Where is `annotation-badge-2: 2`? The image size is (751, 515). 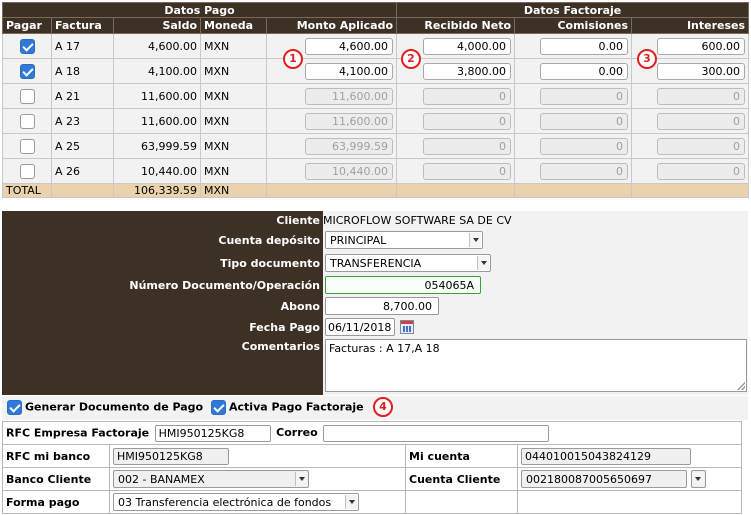 annotation-badge-2: 2 is located at coordinates (411, 59).